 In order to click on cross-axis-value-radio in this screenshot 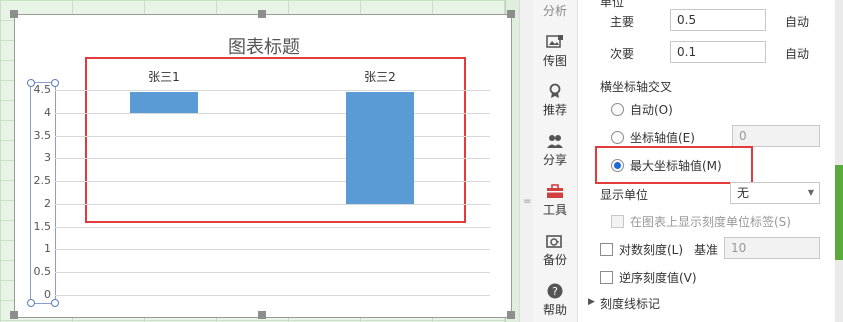, I will do `click(617, 137)`.